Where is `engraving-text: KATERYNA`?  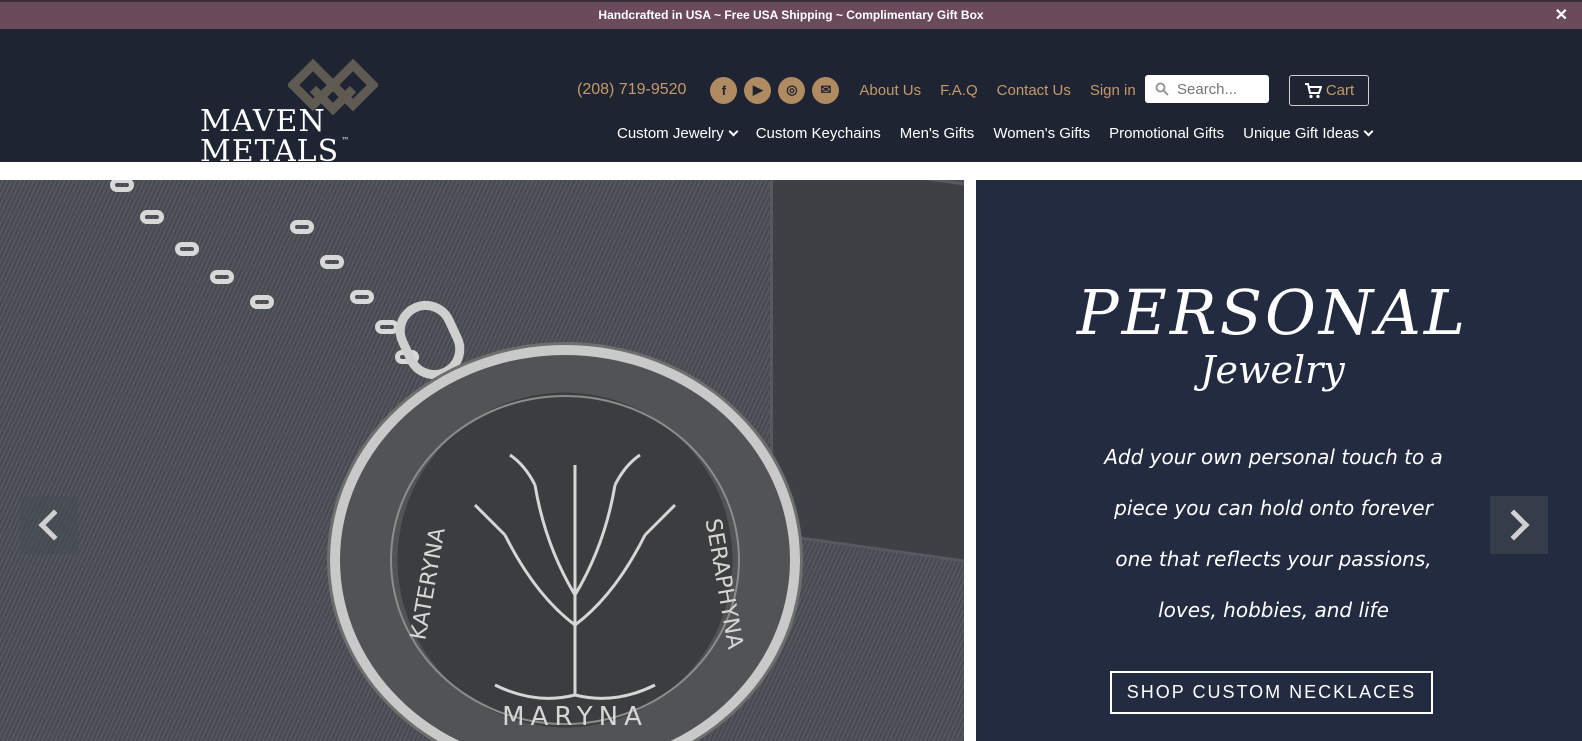
engraving-text: KATERYNA is located at coordinates (428, 584).